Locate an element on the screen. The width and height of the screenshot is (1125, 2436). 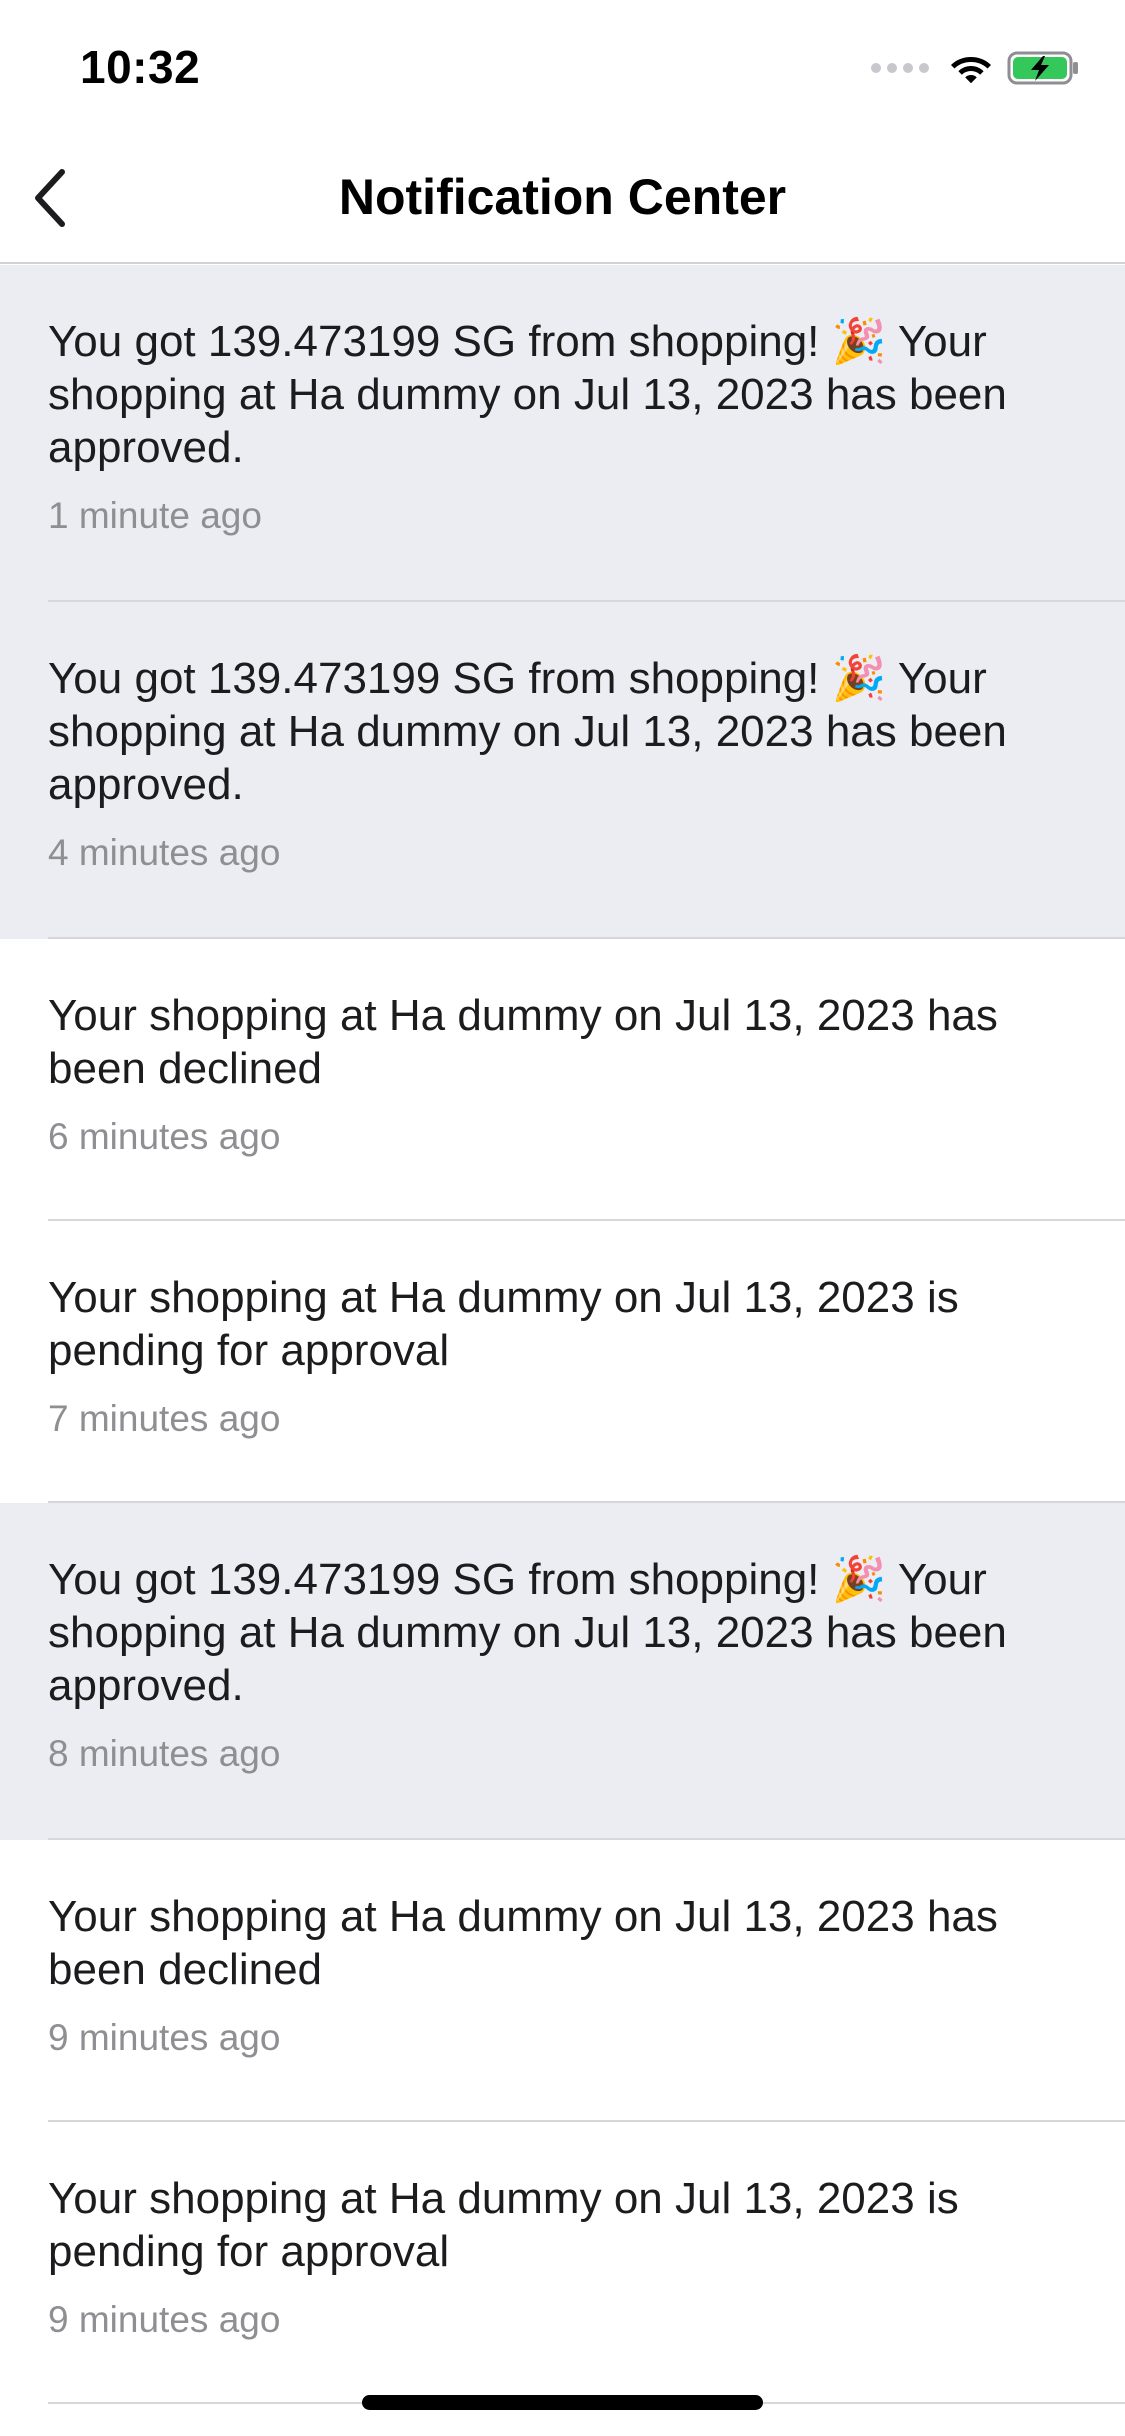
navigation-bar: Notification Center is located at coordinates (562, 198).